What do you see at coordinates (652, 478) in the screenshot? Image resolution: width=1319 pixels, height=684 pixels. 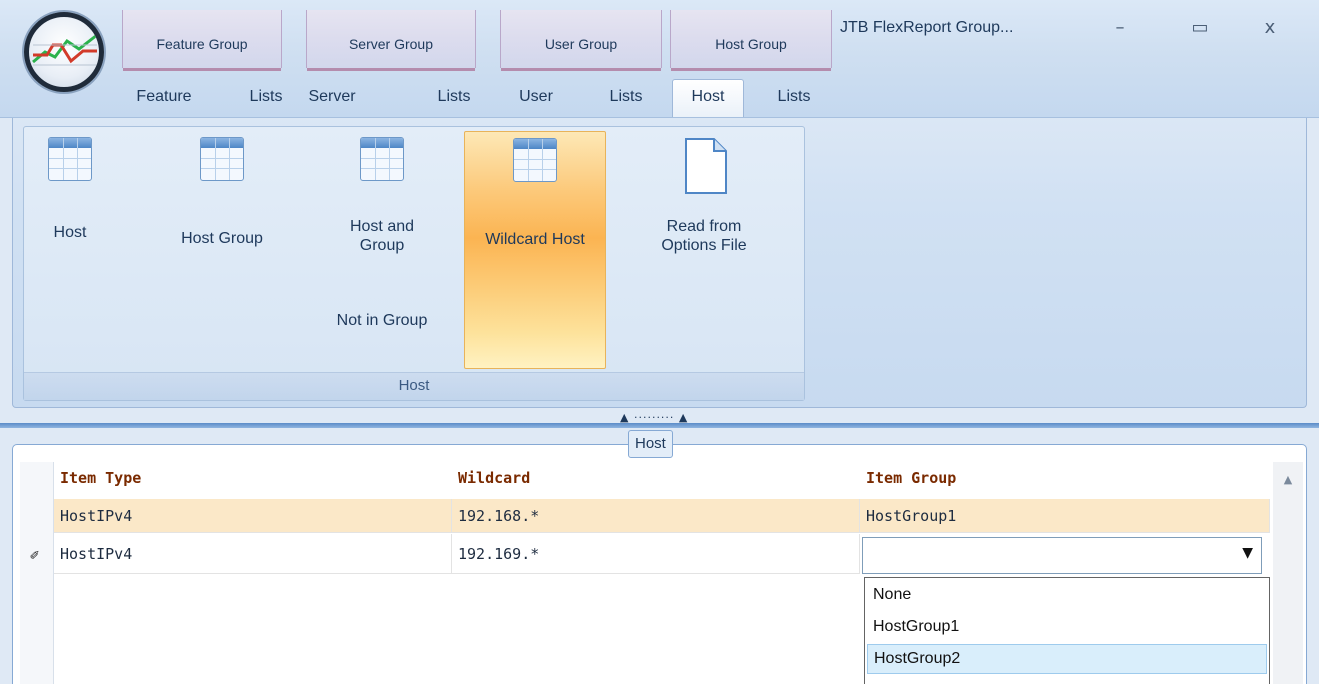 I see `column-header-wildcard: Wildcard` at bounding box center [652, 478].